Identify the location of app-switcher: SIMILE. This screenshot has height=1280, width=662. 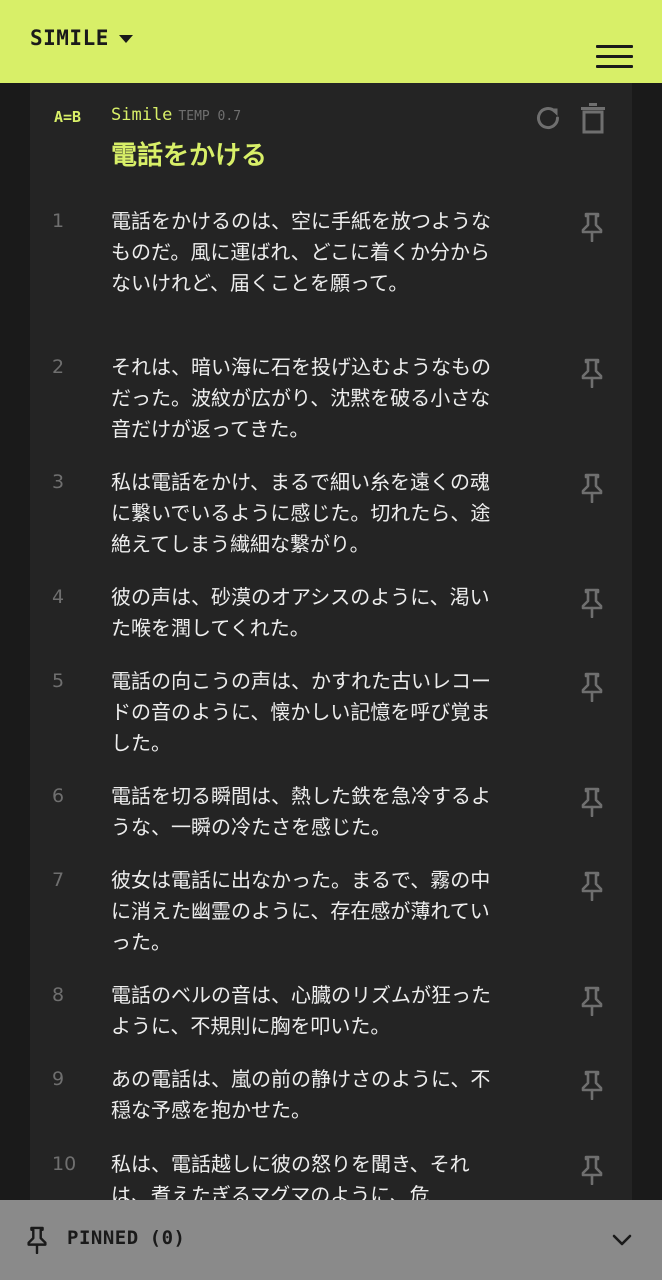
(81, 38).